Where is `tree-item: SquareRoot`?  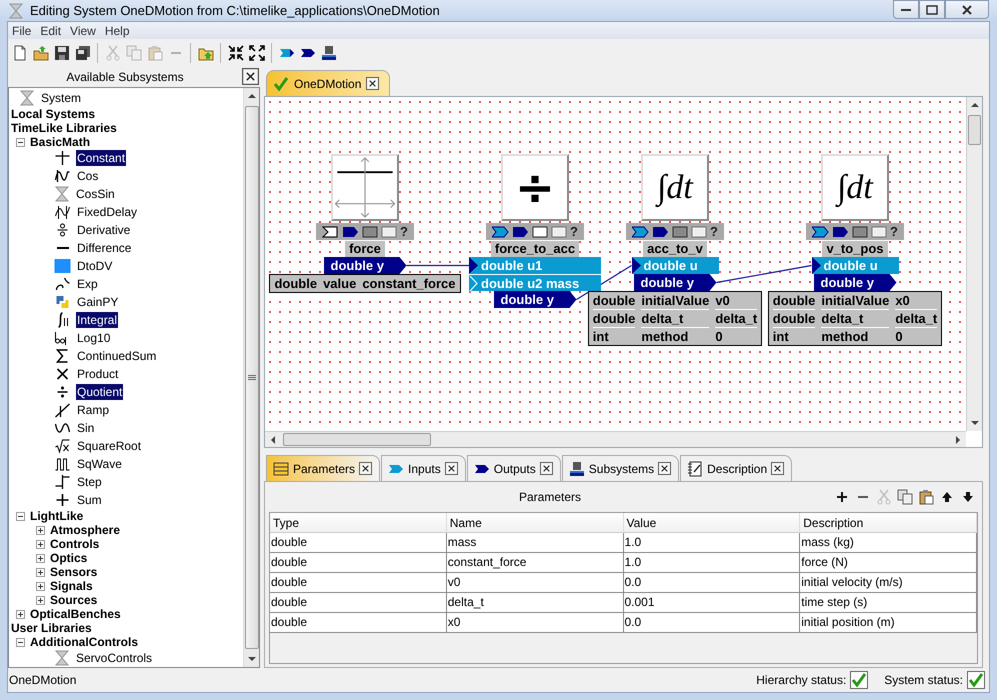 tree-item: SquareRoot is located at coordinates (109, 446).